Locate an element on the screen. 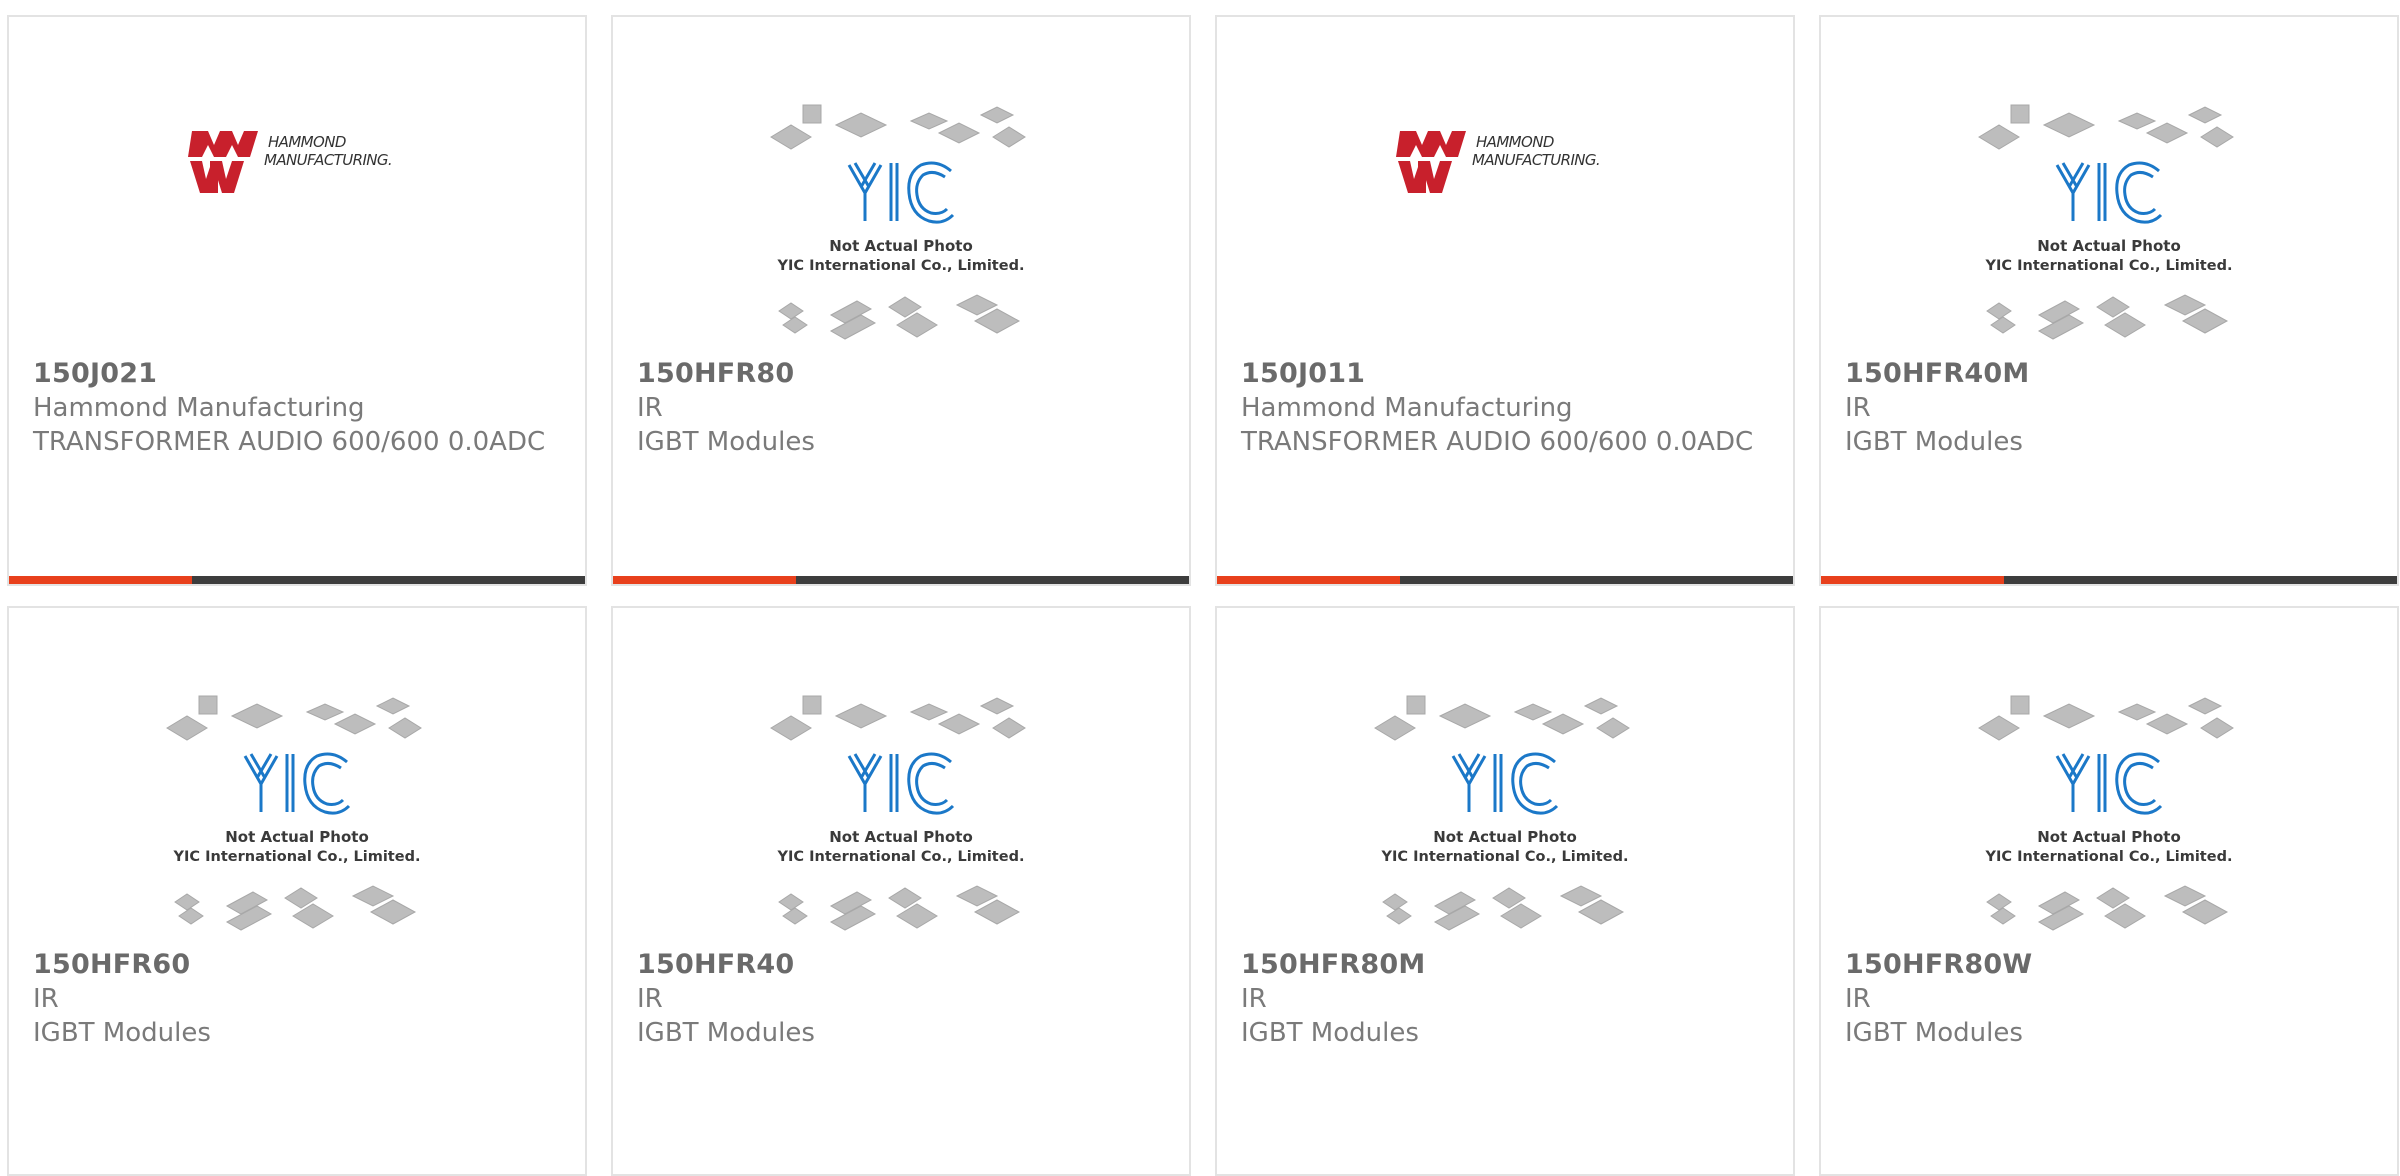 Image resolution: width=2400 pixels, height=1176 pixels. product-info: 150HFR60 IR IGBT Modules is located at coordinates (299, 999).